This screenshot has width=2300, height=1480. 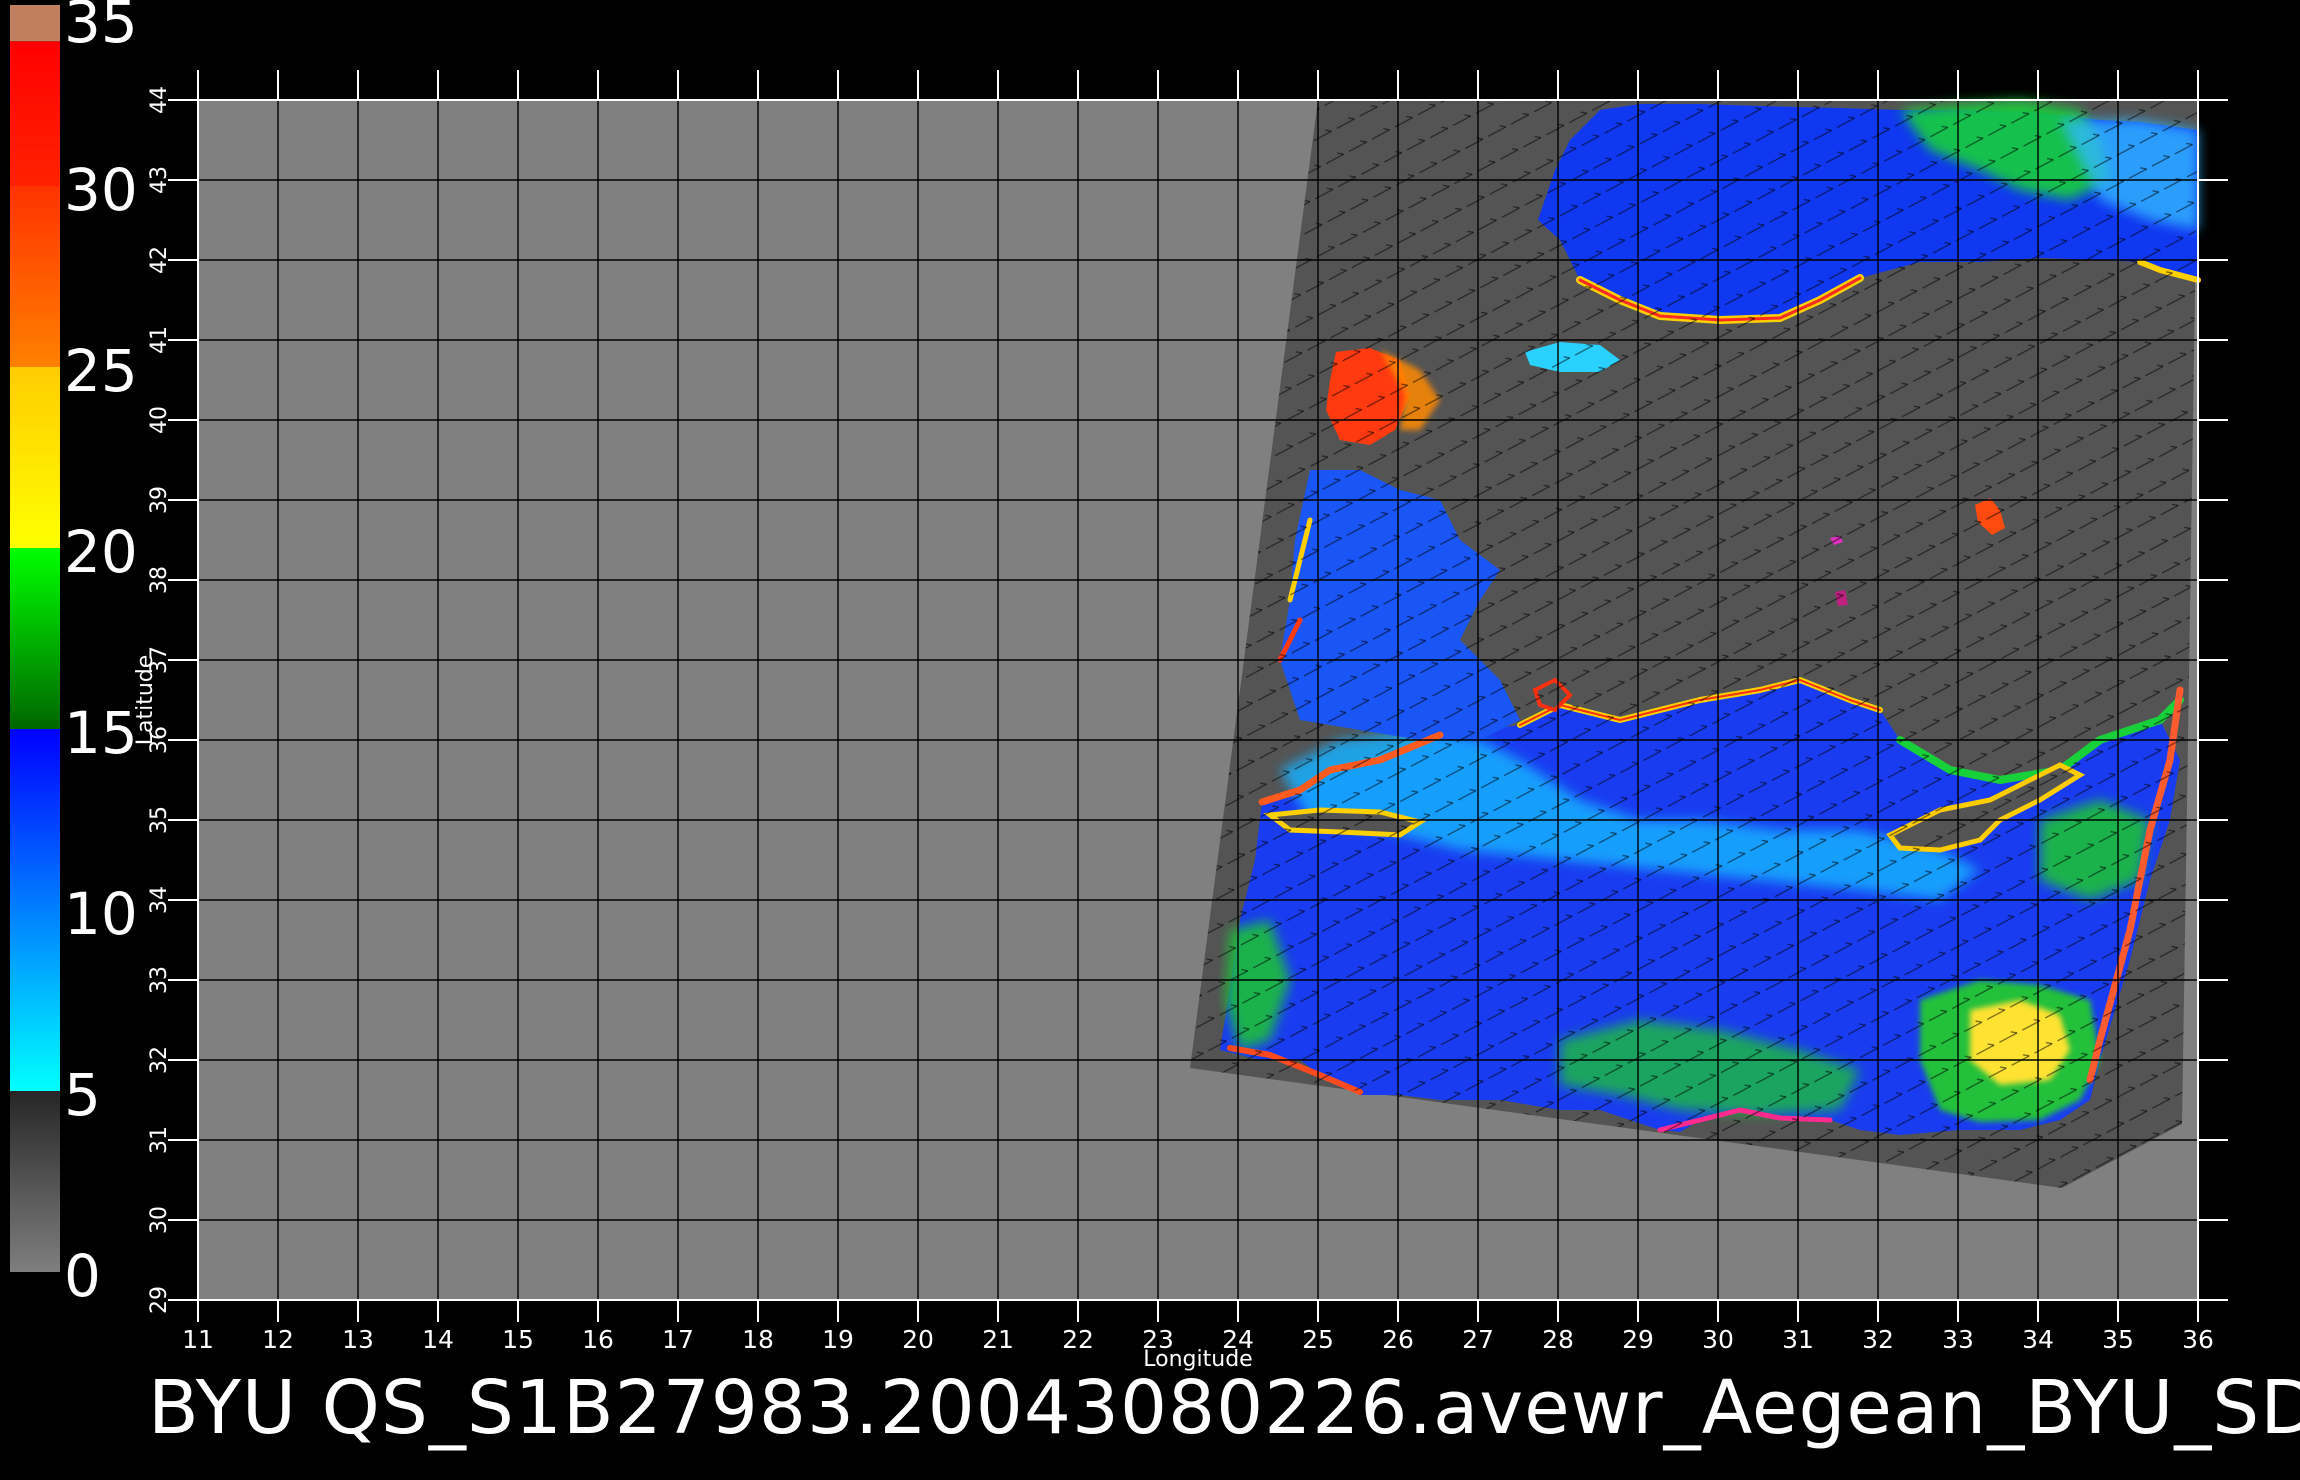 What do you see at coordinates (145, 700) in the screenshot?
I see `y-axis-label: Latitude` at bounding box center [145, 700].